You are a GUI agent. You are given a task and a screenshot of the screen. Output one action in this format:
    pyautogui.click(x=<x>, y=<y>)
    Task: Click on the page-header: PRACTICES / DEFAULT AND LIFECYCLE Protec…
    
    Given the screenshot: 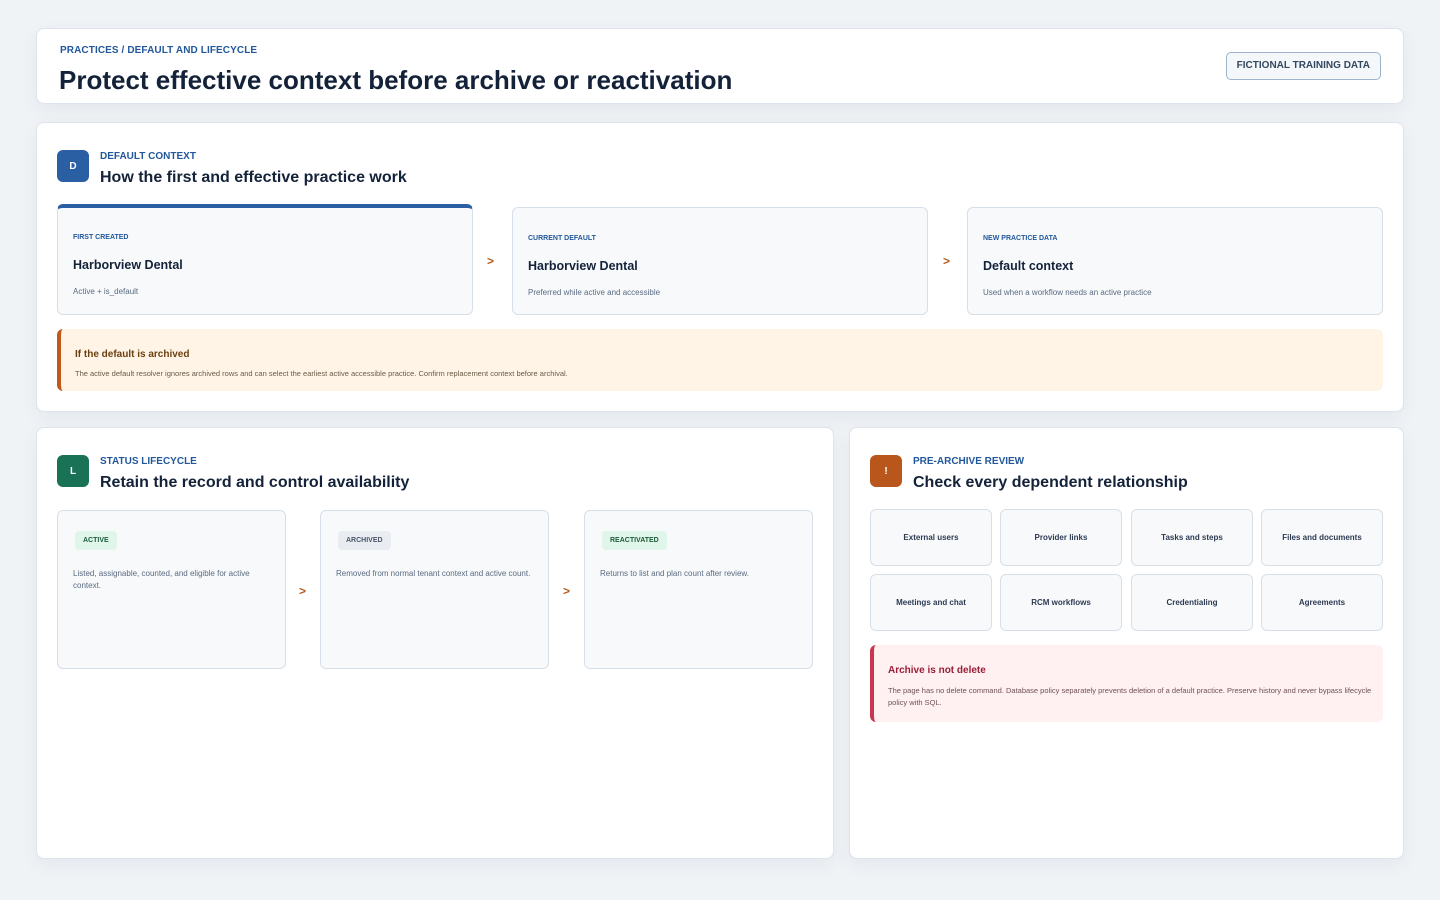 What is the action you would take?
    pyautogui.click(x=720, y=66)
    